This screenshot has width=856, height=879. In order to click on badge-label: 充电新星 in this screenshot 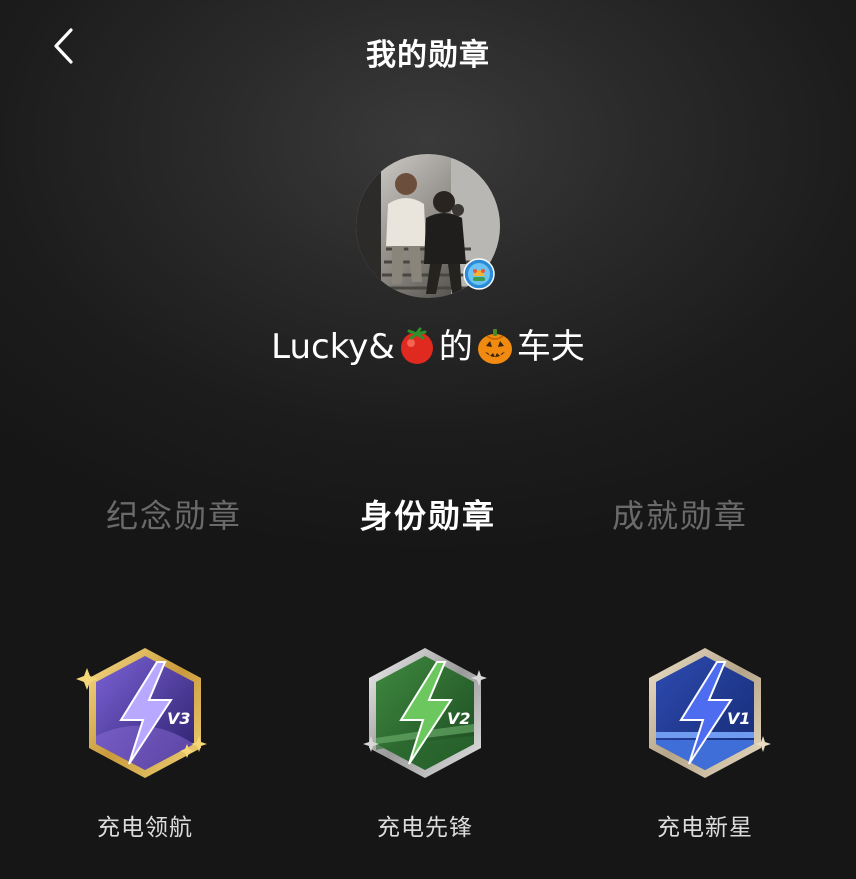, I will do `click(705, 828)`.